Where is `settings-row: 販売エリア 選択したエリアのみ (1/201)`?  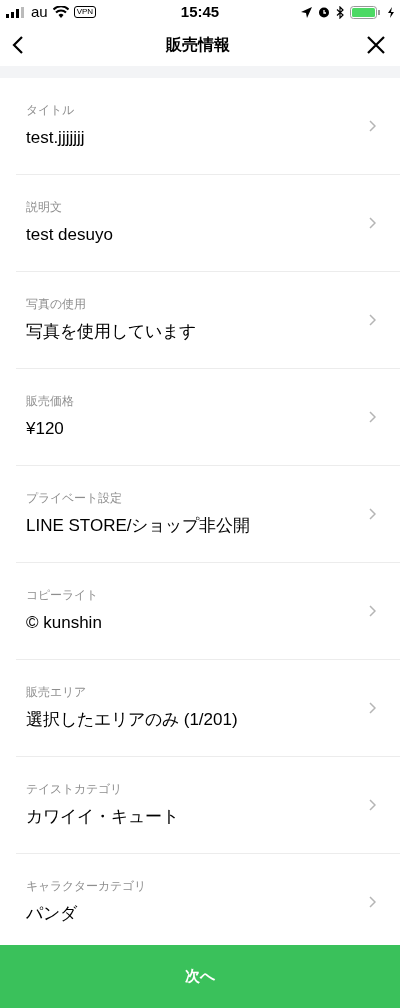 settings-row: 販売エリア 選択したエリアのみ (1/201) is located at coordinates (208, 708).